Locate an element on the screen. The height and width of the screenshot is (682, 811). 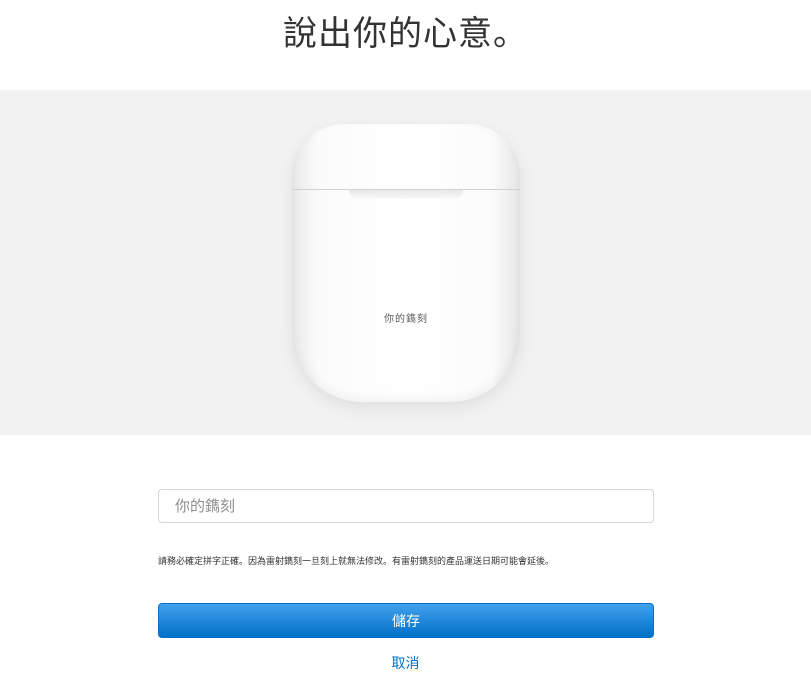
save-button: 儲存 is located at coordinates (406, 620).